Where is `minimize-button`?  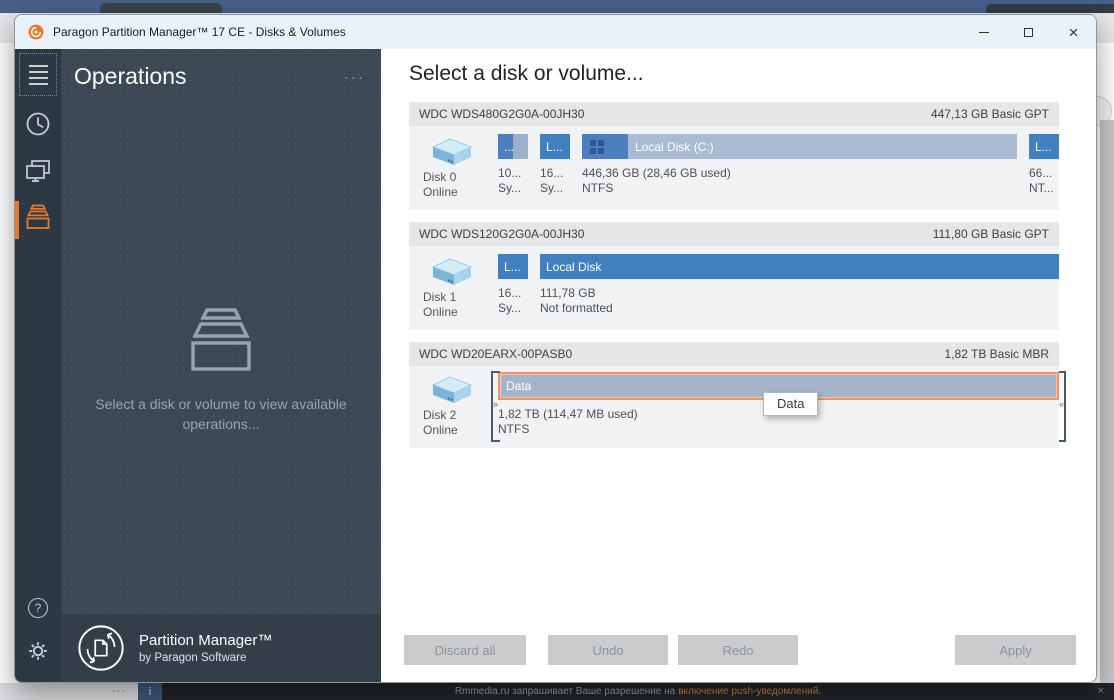
minimize-button is located at coordinates (983, 32).